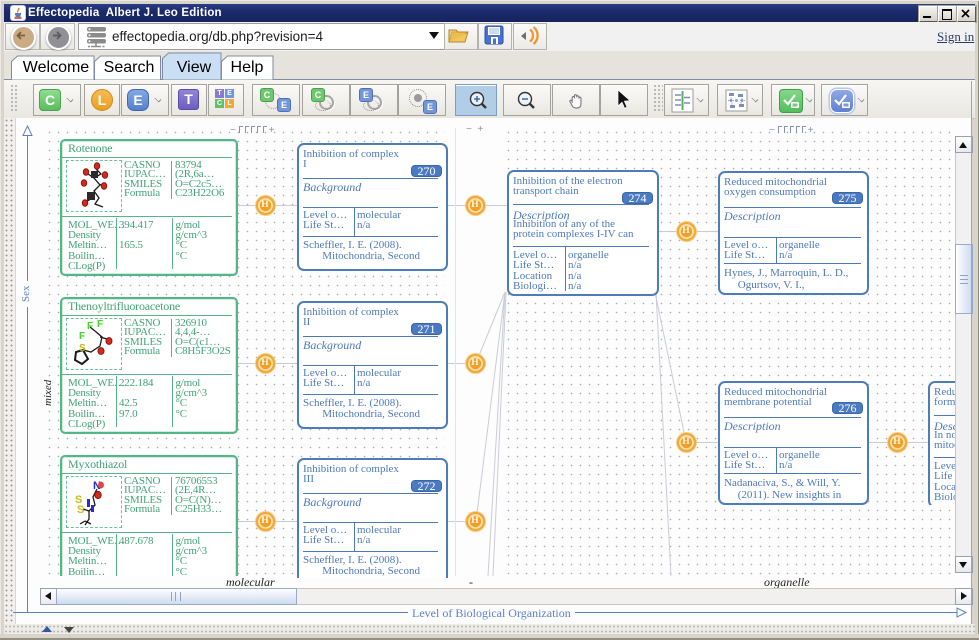 The image size is (979, 640). What do you see at coordinates (129, 67) in the screenshot?
I see `svg-text: Search` at bounding box center [129, 67].